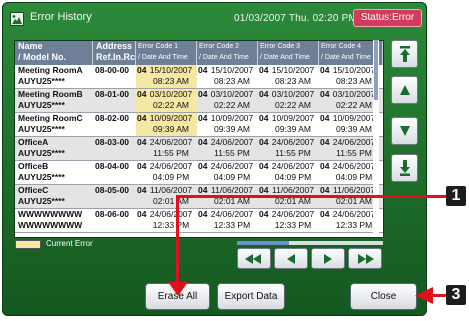 The height and width of the screenshot is (321, 469). I want to click on status-badge: Status:Error, so click(387, 18).